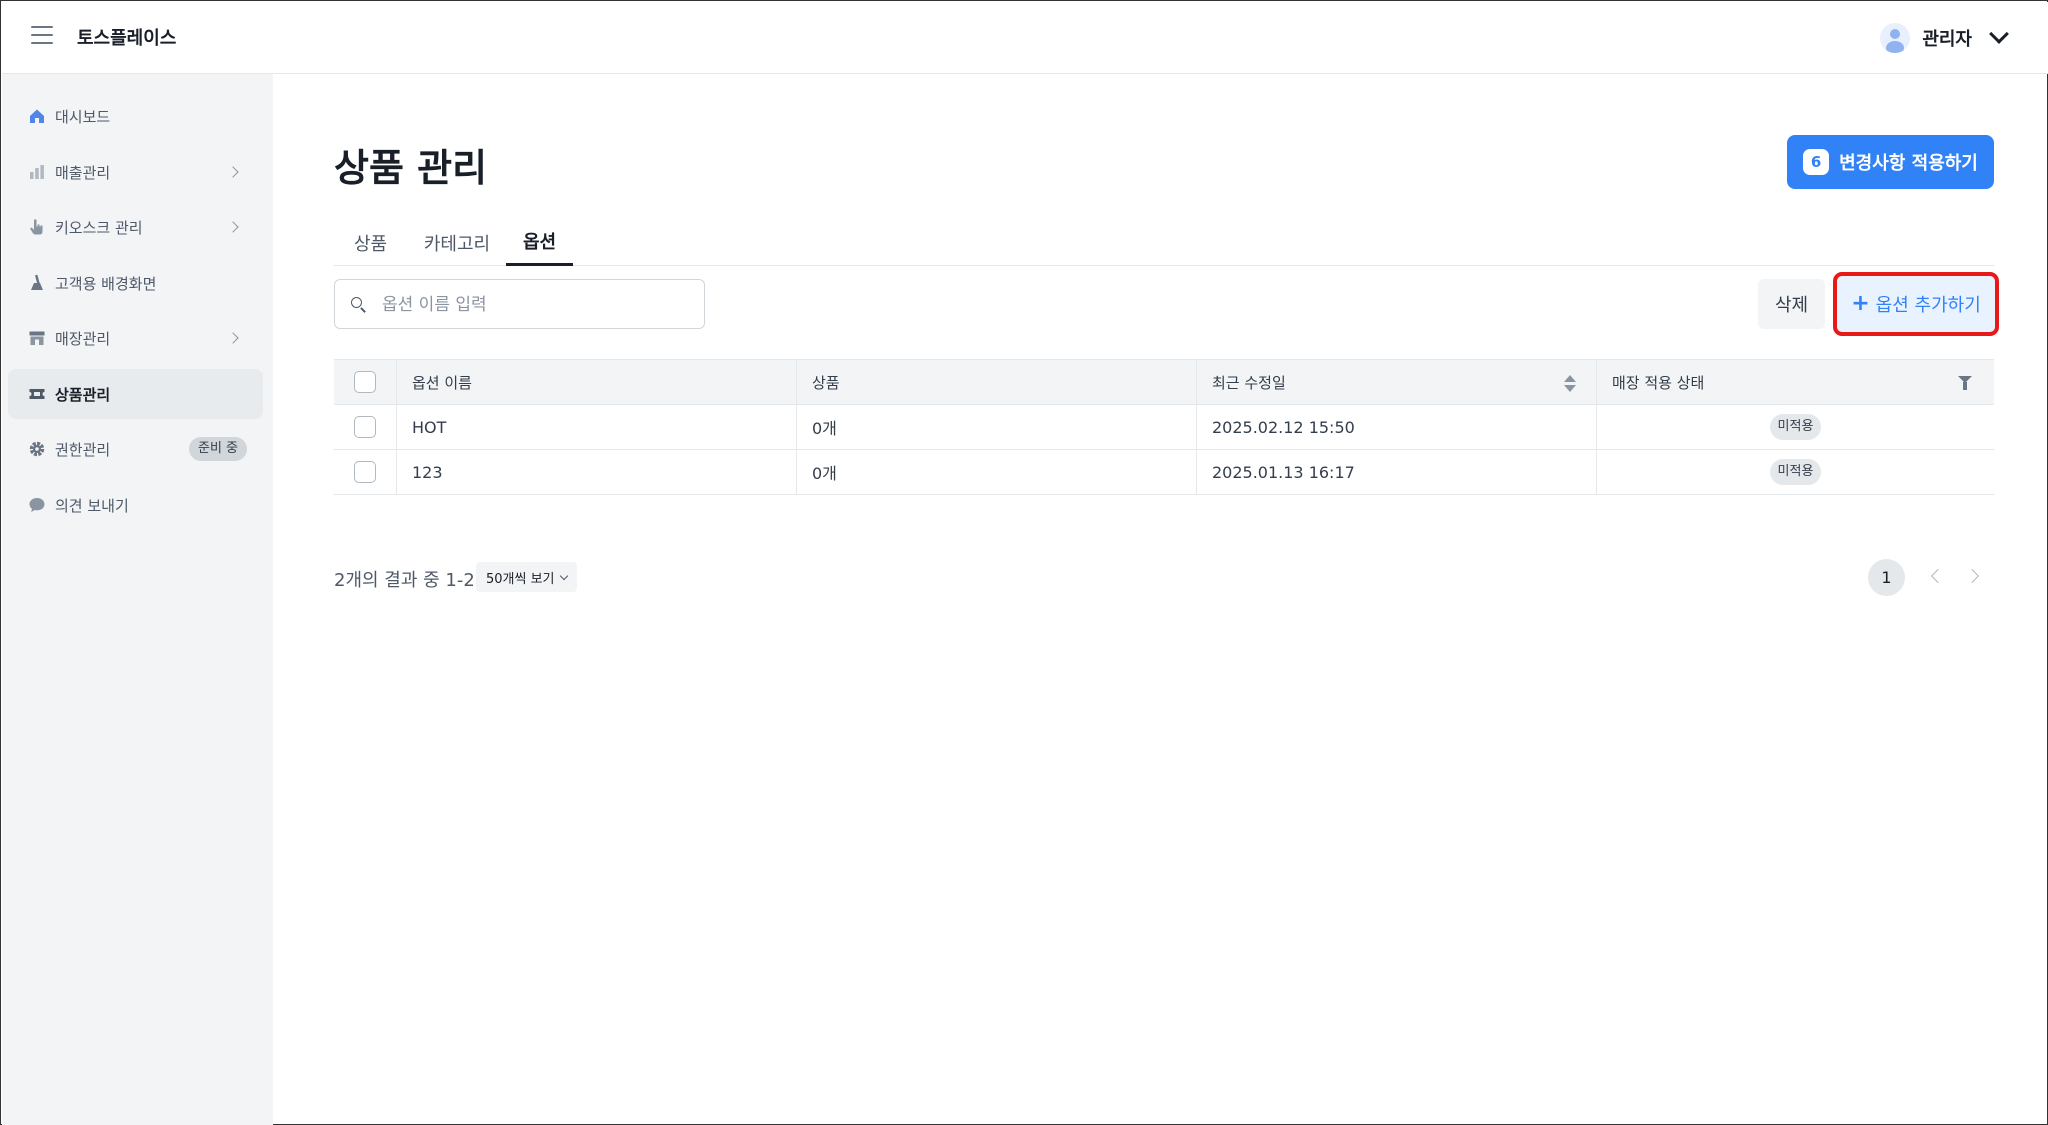 The height and width of the screenshot is (1125, 2048). I want to click on column-label: 최근 수정일, so click(1249, 382).